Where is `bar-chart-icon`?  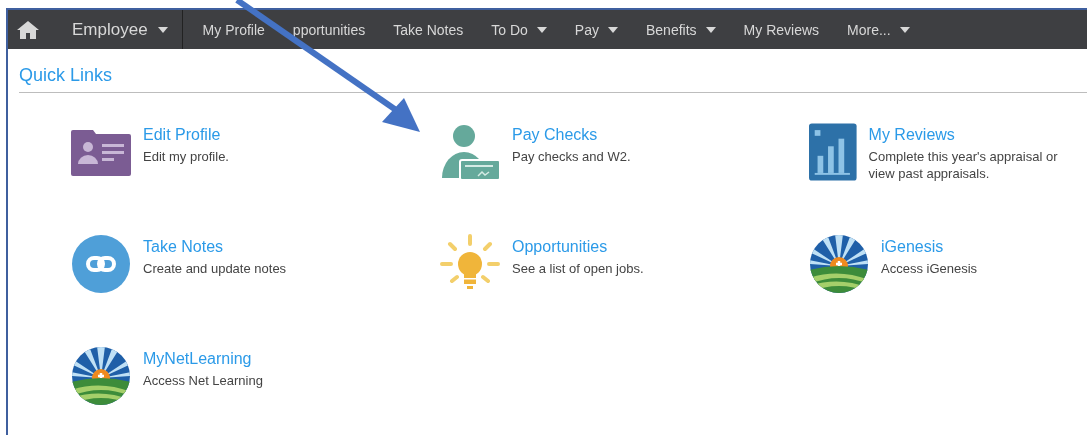 bar-chart-icon is located at coordinates (833, 152).